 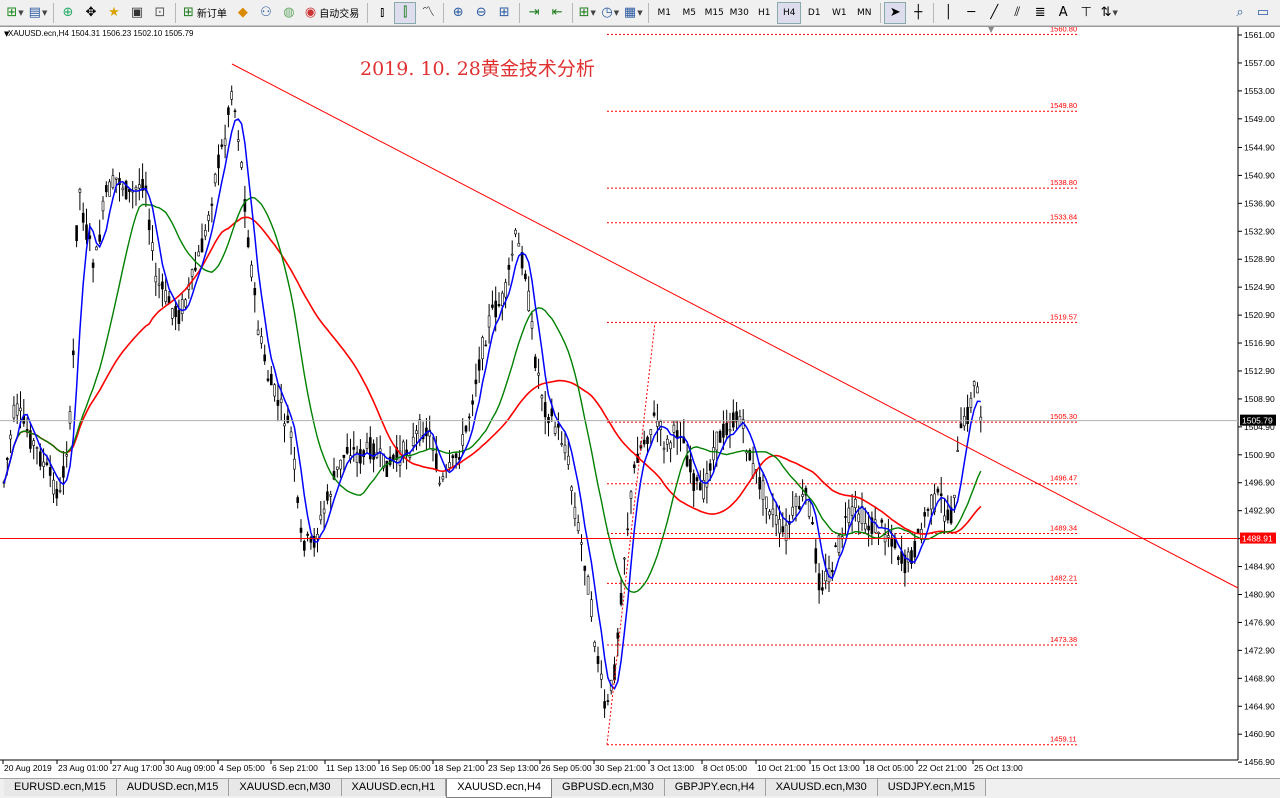 I want to click on price-axis-label: 1456.90, so click(x=1259, y=762).